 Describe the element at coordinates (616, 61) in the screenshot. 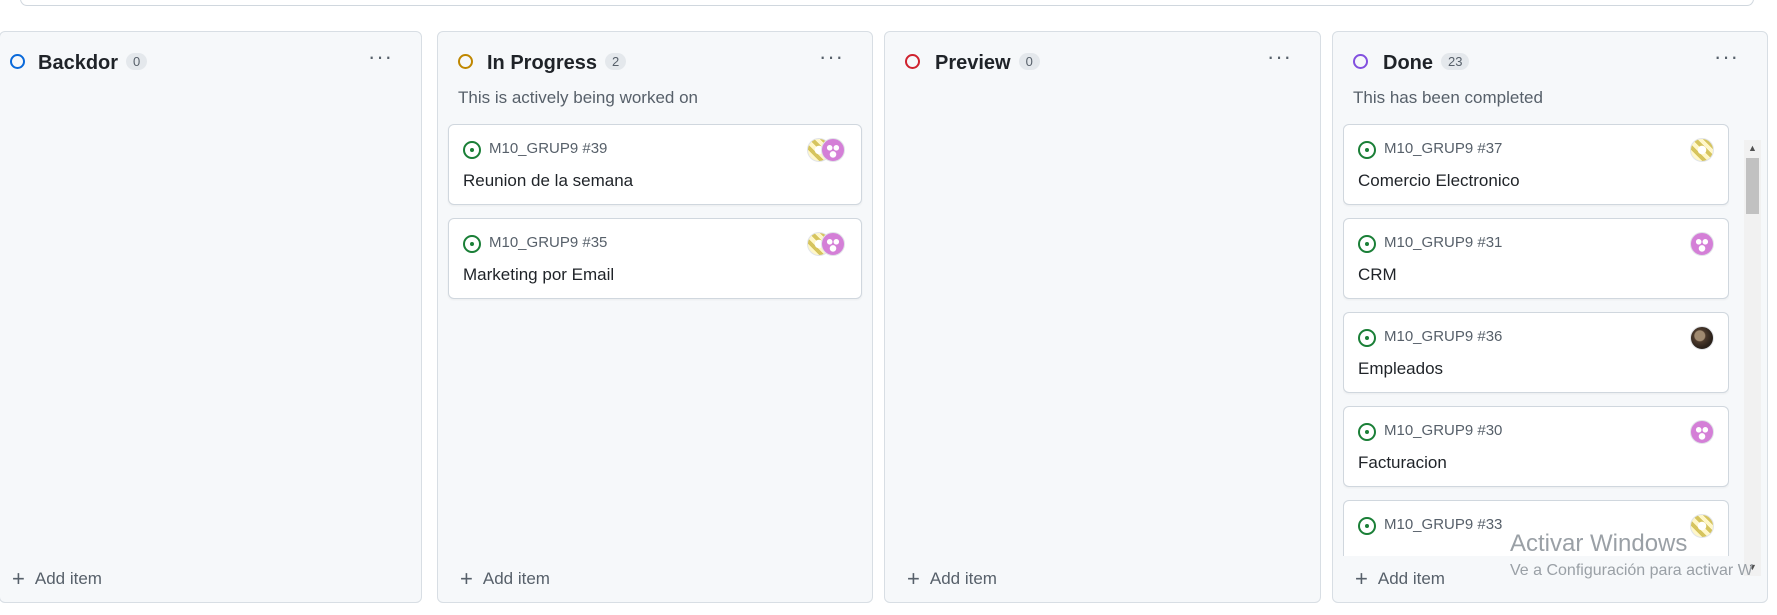

I see `column-count-badge: 2` at that location.